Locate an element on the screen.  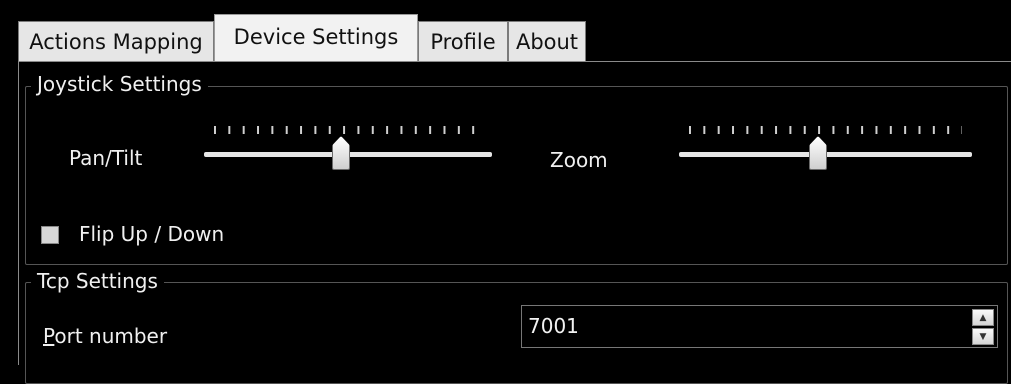
tab-device-settings: Device Settings is located at coordinates (316, 38).